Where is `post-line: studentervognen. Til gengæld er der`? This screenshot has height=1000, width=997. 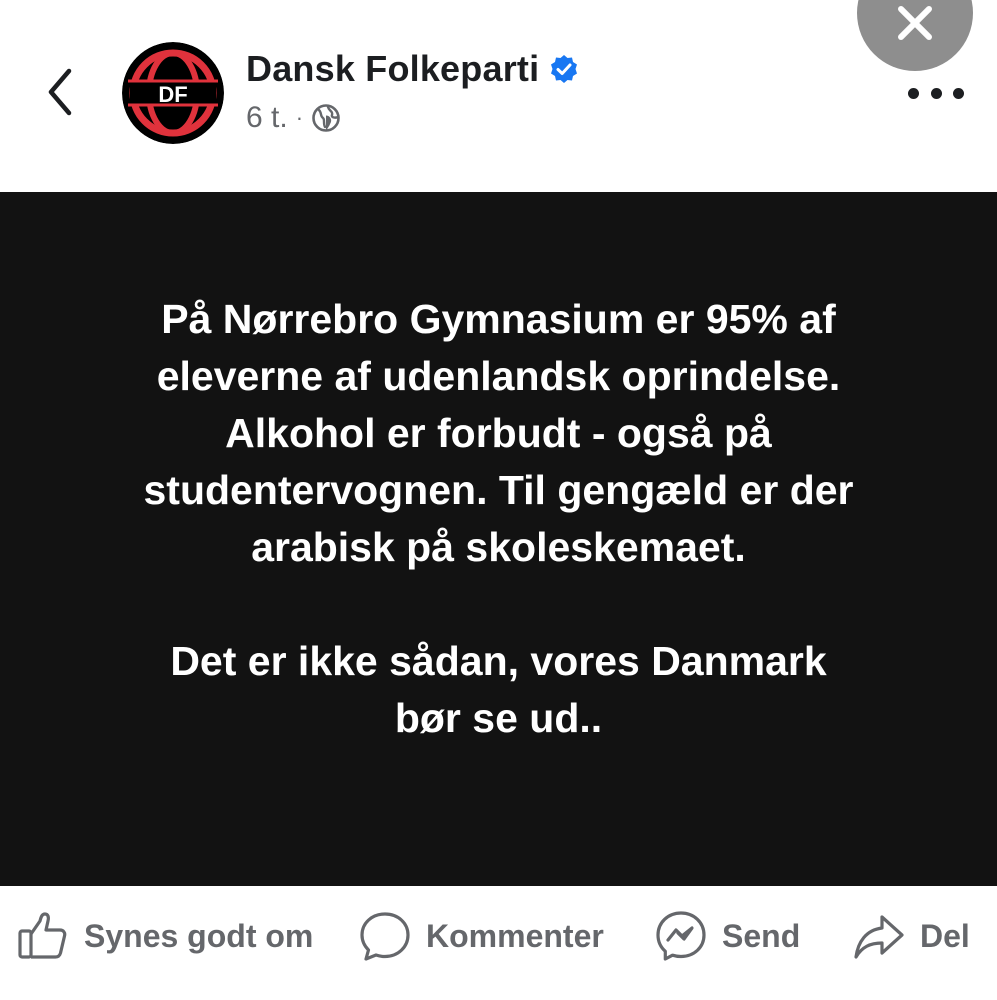 post-line: studentervognen. Til gengæld er der is located at coordinates (498, 490).